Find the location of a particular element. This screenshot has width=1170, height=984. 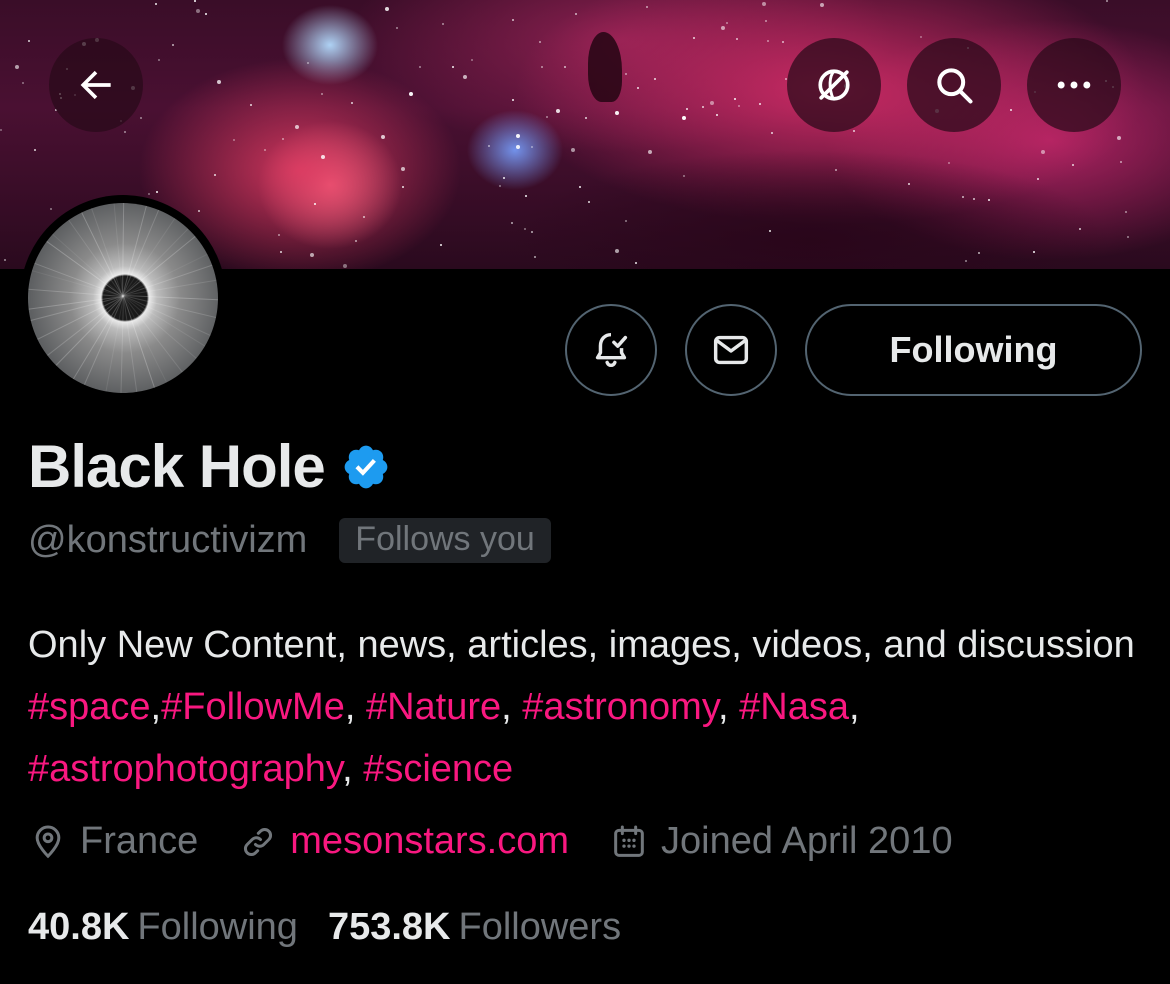

following-button-label: Following is located at coordinates (973, 349).